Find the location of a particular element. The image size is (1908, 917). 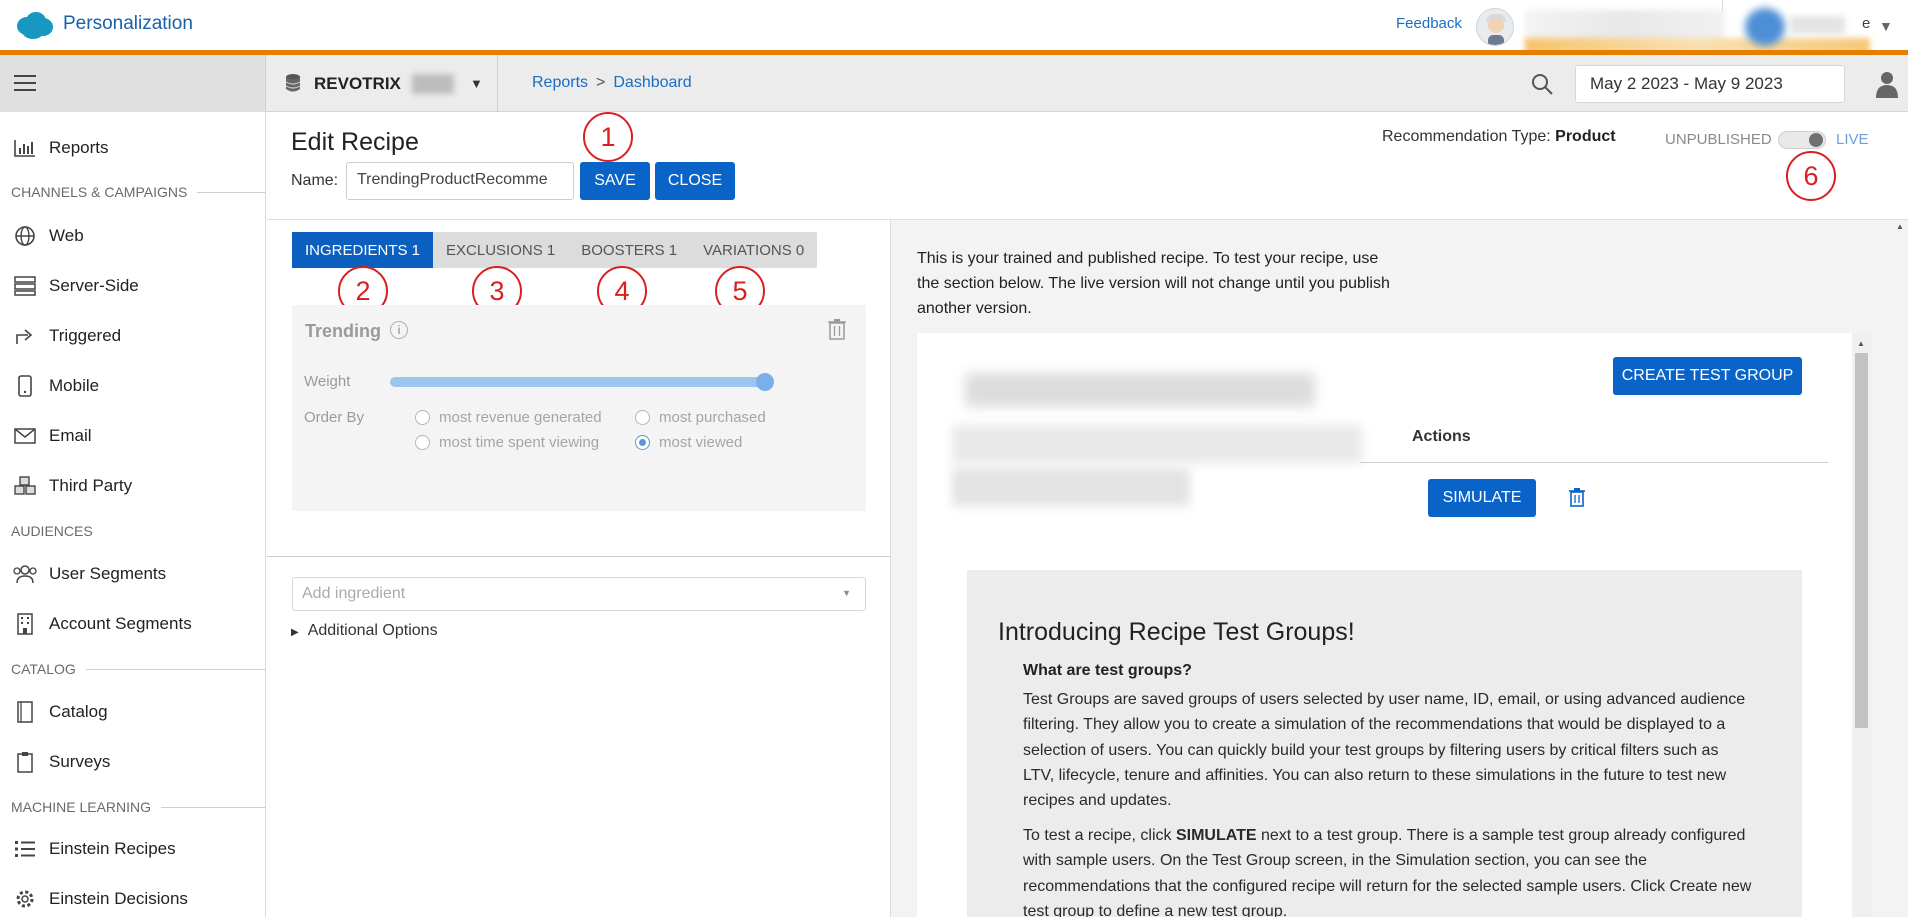

tab-exclusions: EXCLUSIONS 1 is located at coordinates (500, 250).